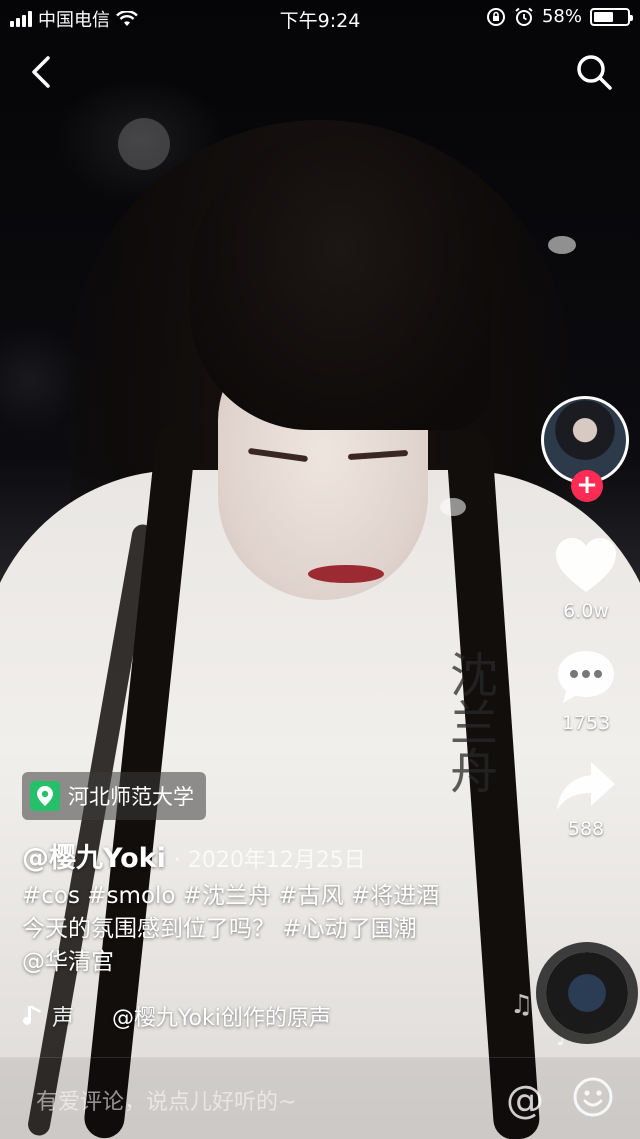 Image resolution: width=640 pixels, height=1139 pixels. What do you see at coordinates (586, 451) in the screenshot?
I see `author-avatar-group: +` at bounding box center [586, 451].